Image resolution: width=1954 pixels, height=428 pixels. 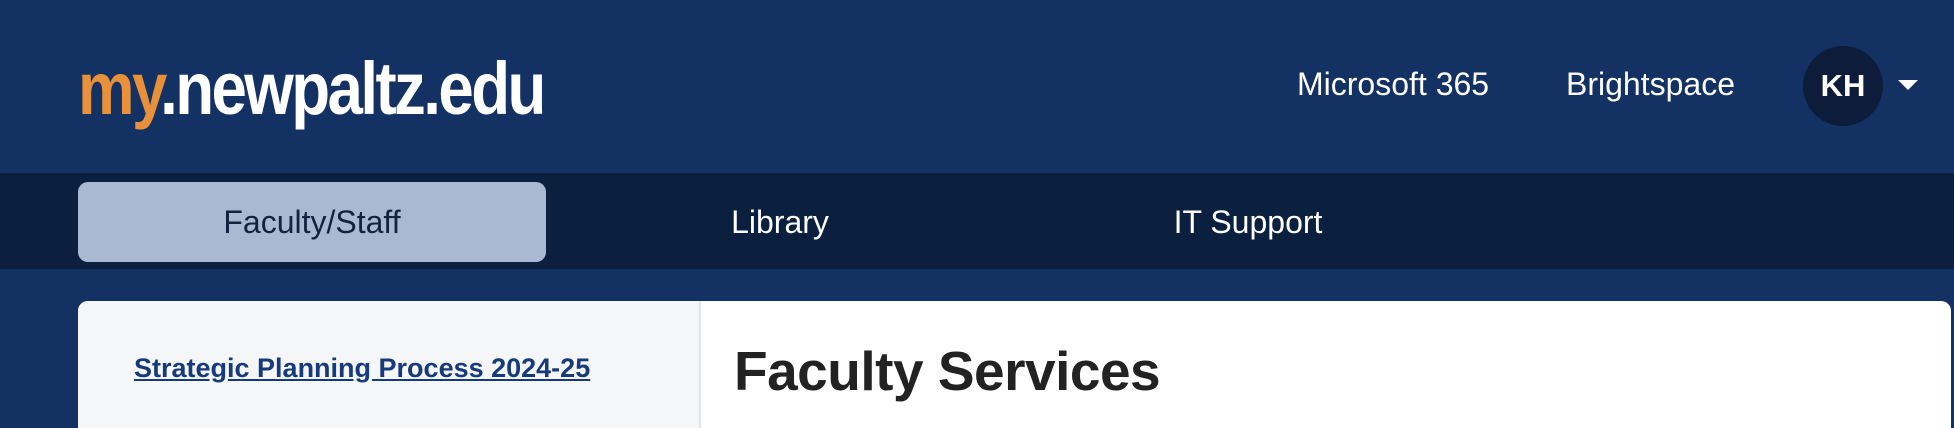 I want to click on site-logo: my.newpaltz.edu, so click(x=312, y=89).